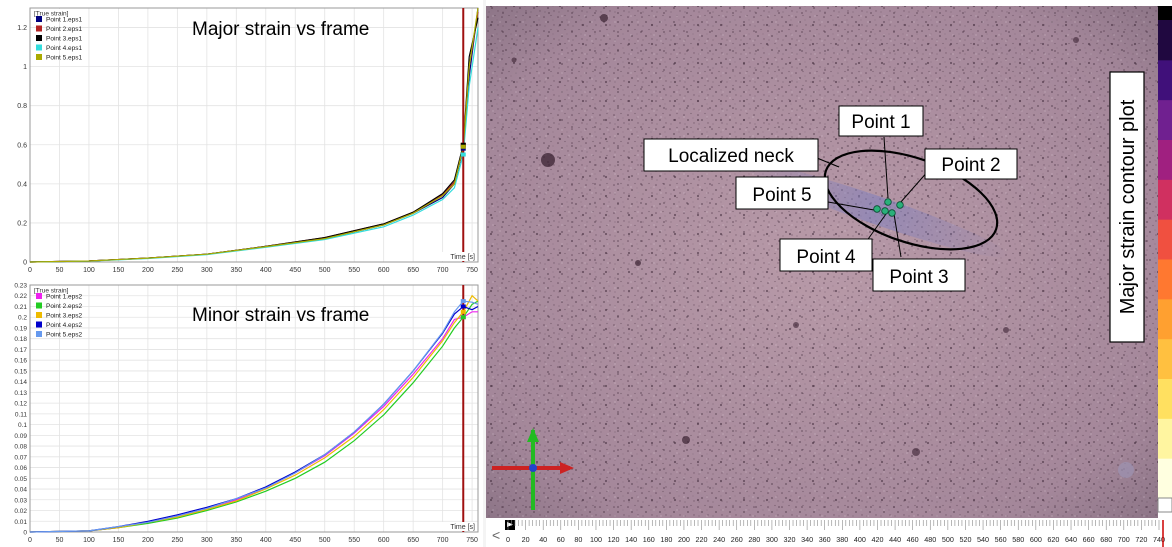 This screenshot has width=1172, height=547. Describe the element at coordinates (384, 270) in the screenshot. I see `x-tick-label: 600` at that location.